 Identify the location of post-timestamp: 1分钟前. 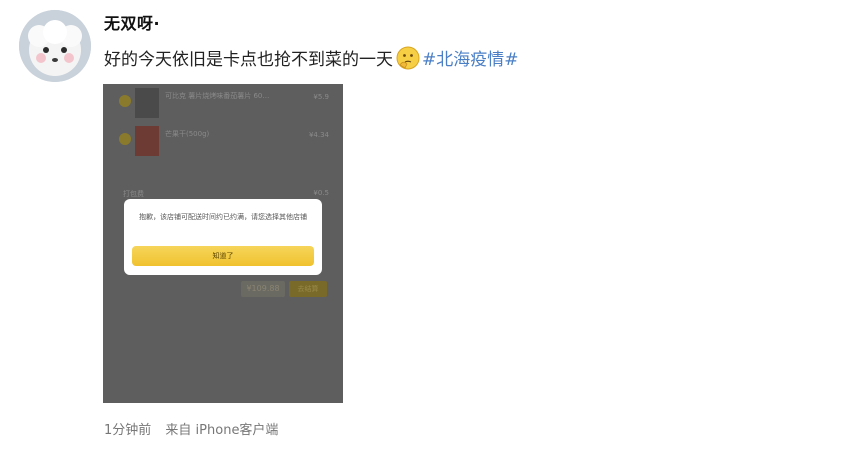
(127, 430).